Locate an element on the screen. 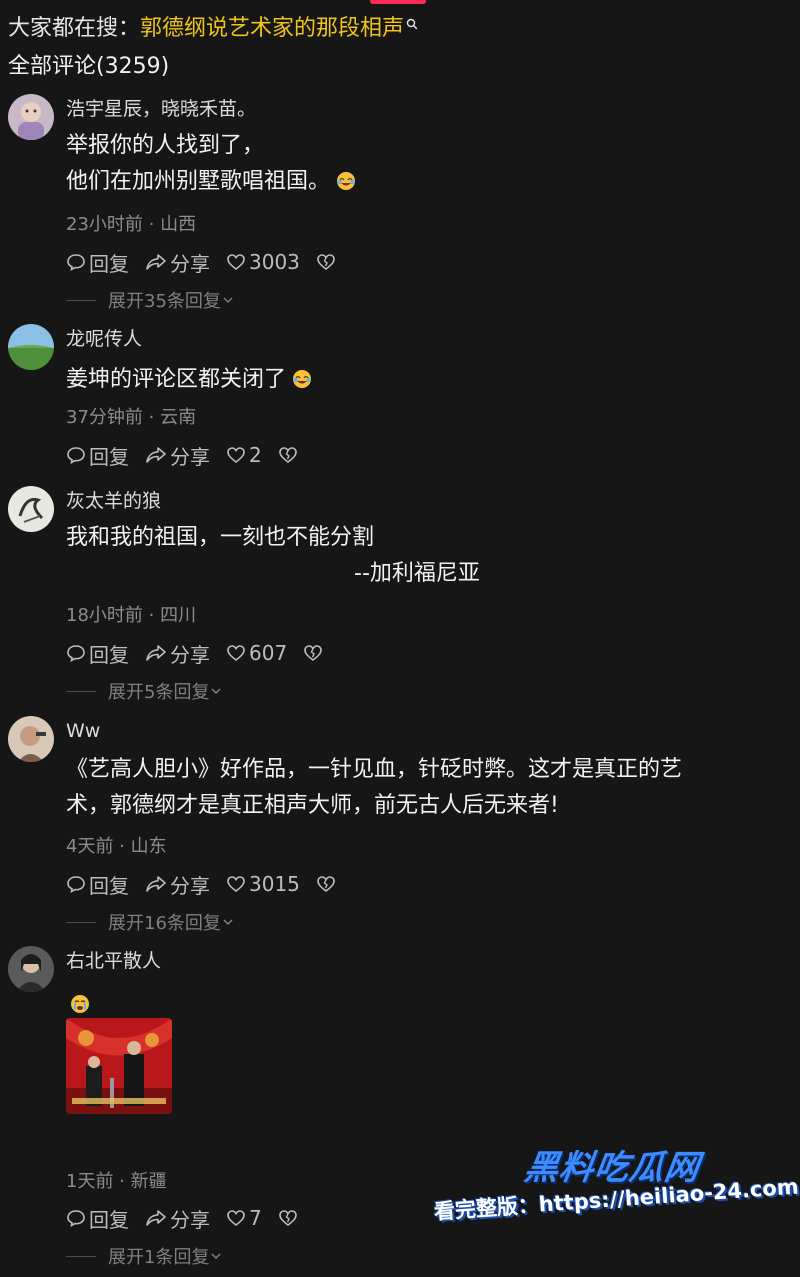 This screenshot has width=800, height=1277. search-query-link: 郭德纲说艺术家的那段相声 is located at coordinates (272, 28).